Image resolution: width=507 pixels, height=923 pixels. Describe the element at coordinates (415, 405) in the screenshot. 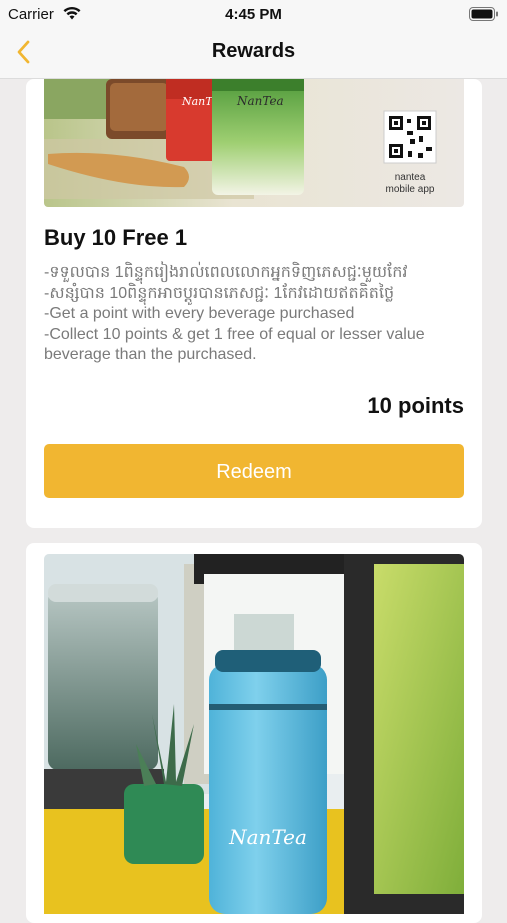

I see `reward-points: 10 points` at that location.